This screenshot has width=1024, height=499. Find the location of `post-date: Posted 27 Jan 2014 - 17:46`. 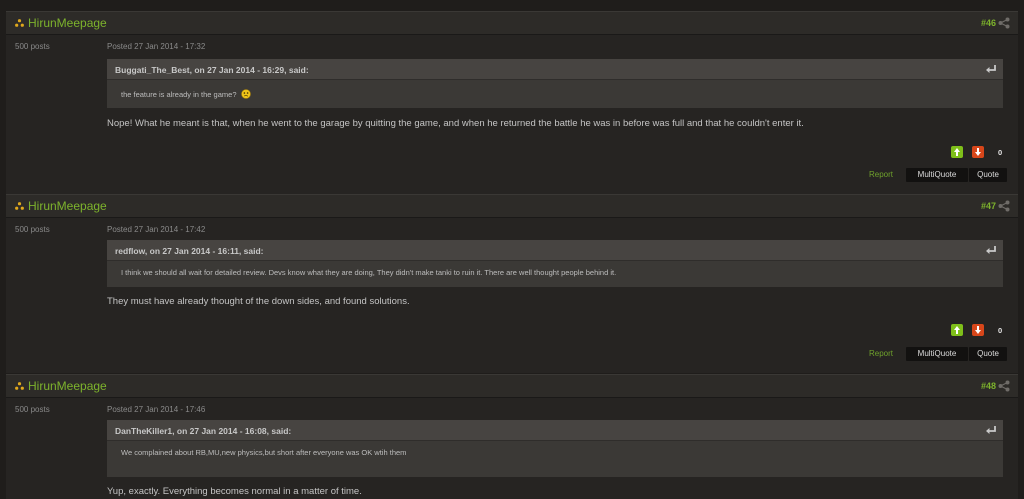

post-date: Posted 27 Jan 2014 - 17:46 is located at coordinates (156, 409).